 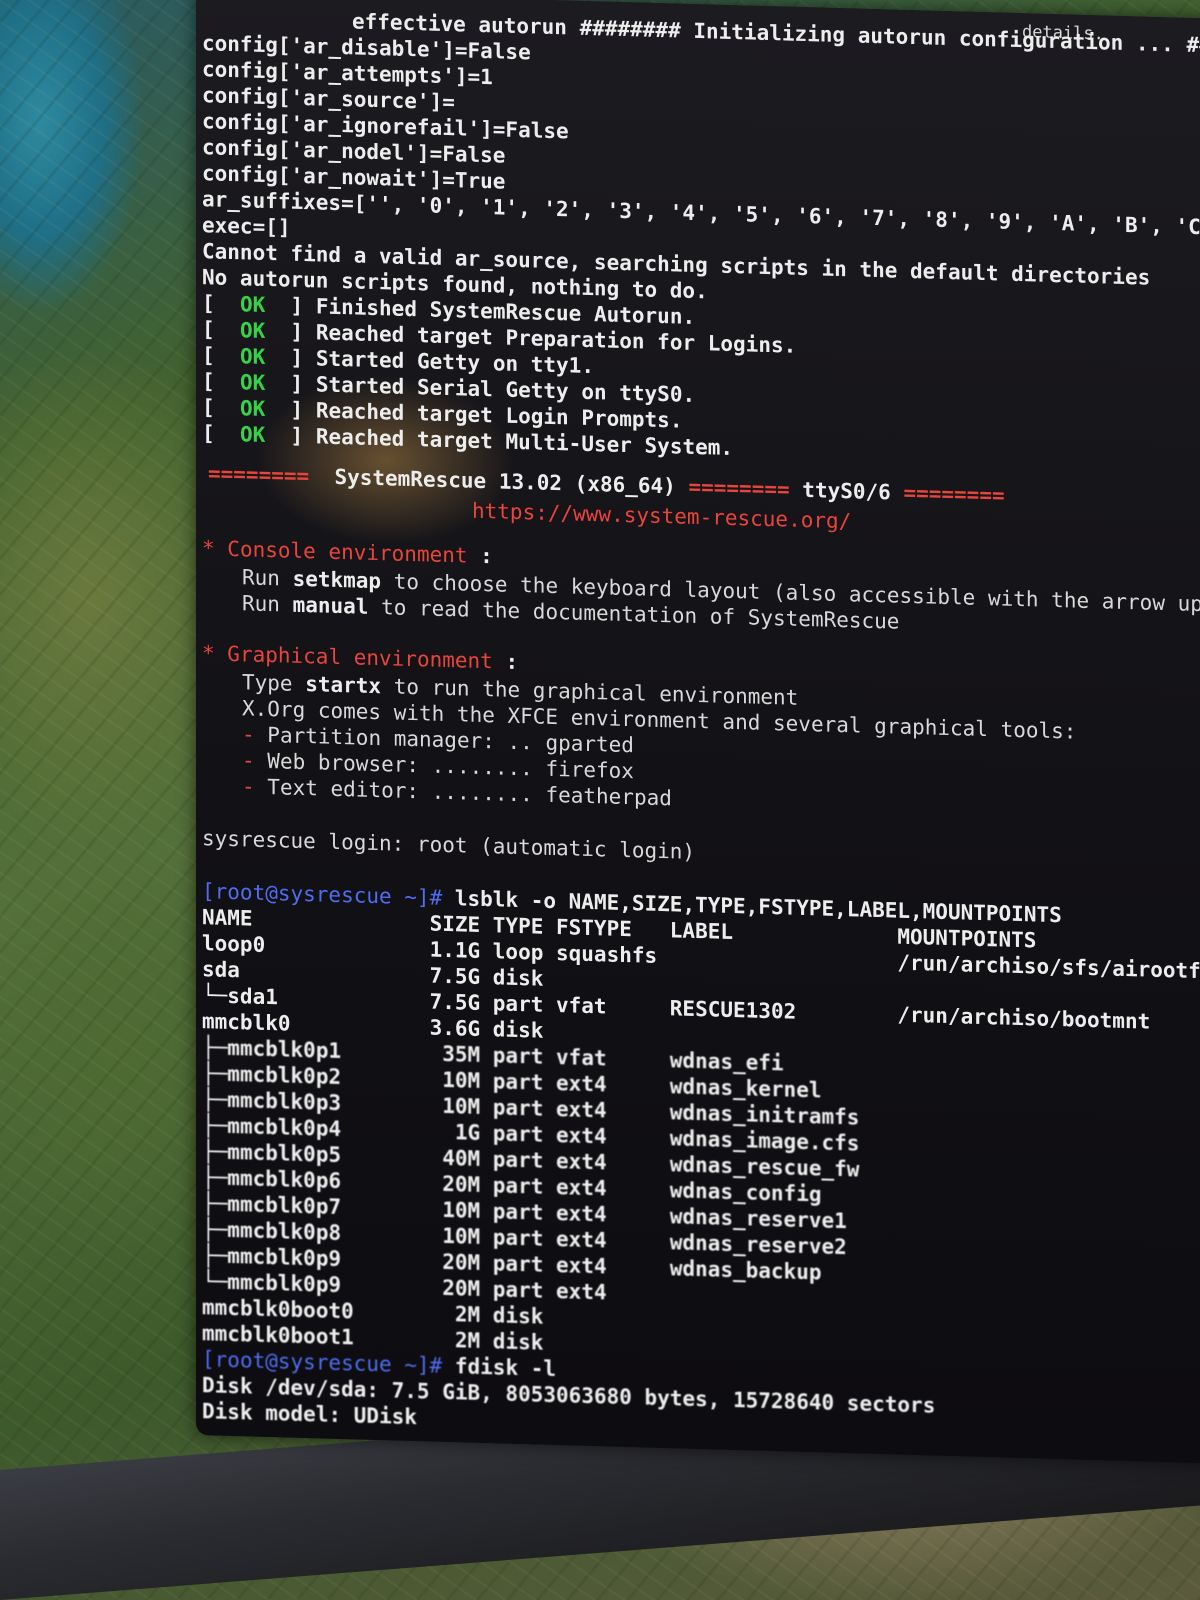 What do you see at coordinates (505, 1368) in the screenshot?
I see `fdisk-command: fdisk -l` at bounding box center [505, 1368].